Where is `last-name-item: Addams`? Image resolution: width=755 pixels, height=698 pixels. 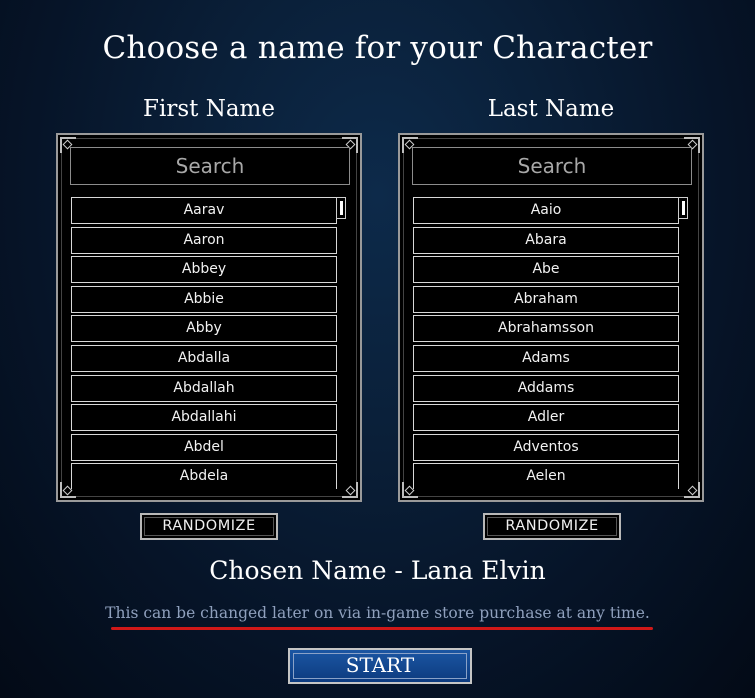 last-name-item: Addams is located at coordinates (546, 388).